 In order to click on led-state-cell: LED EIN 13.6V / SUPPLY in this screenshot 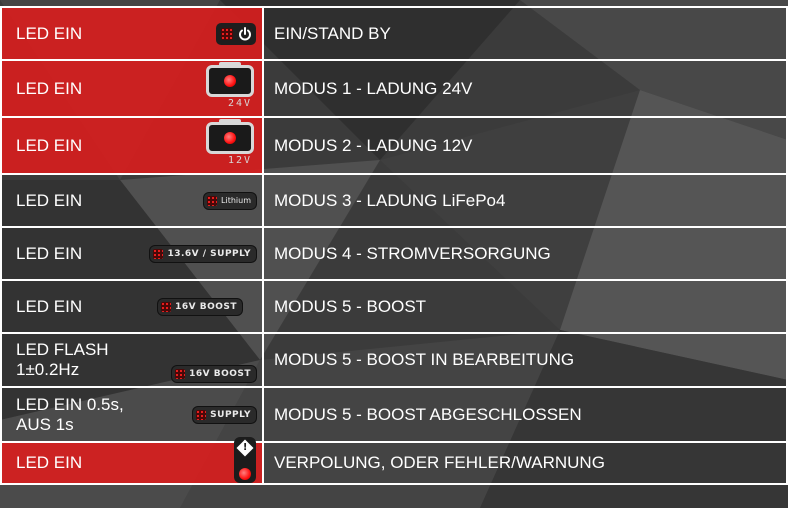, I will do `click(132, 253)`.